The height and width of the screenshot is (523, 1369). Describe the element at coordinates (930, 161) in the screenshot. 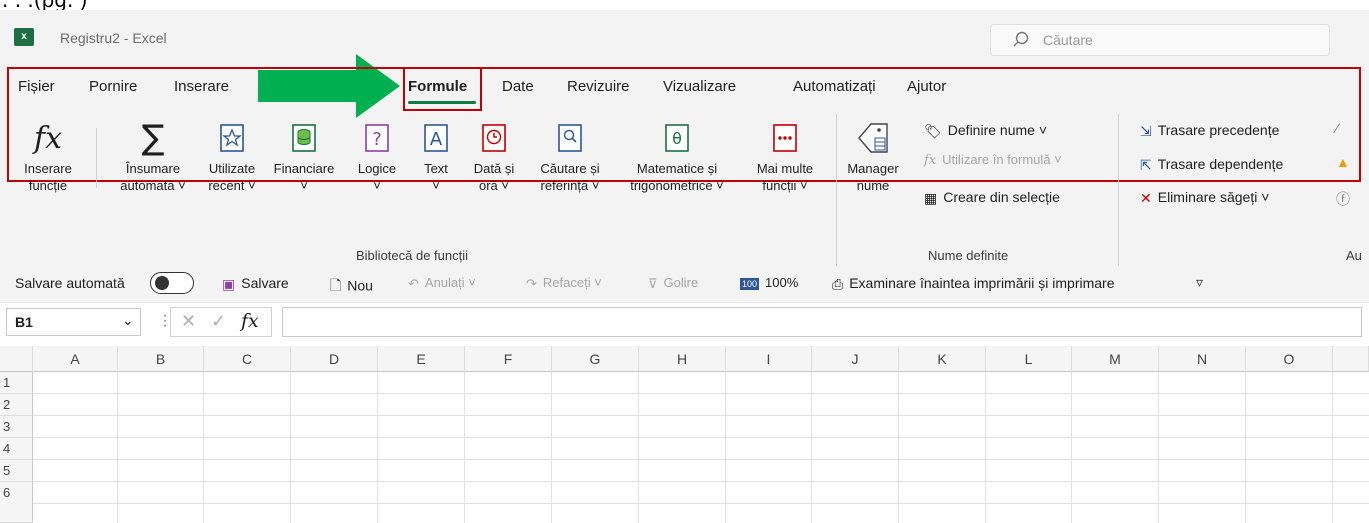

I see `fx-small-icon: fx` at that location.